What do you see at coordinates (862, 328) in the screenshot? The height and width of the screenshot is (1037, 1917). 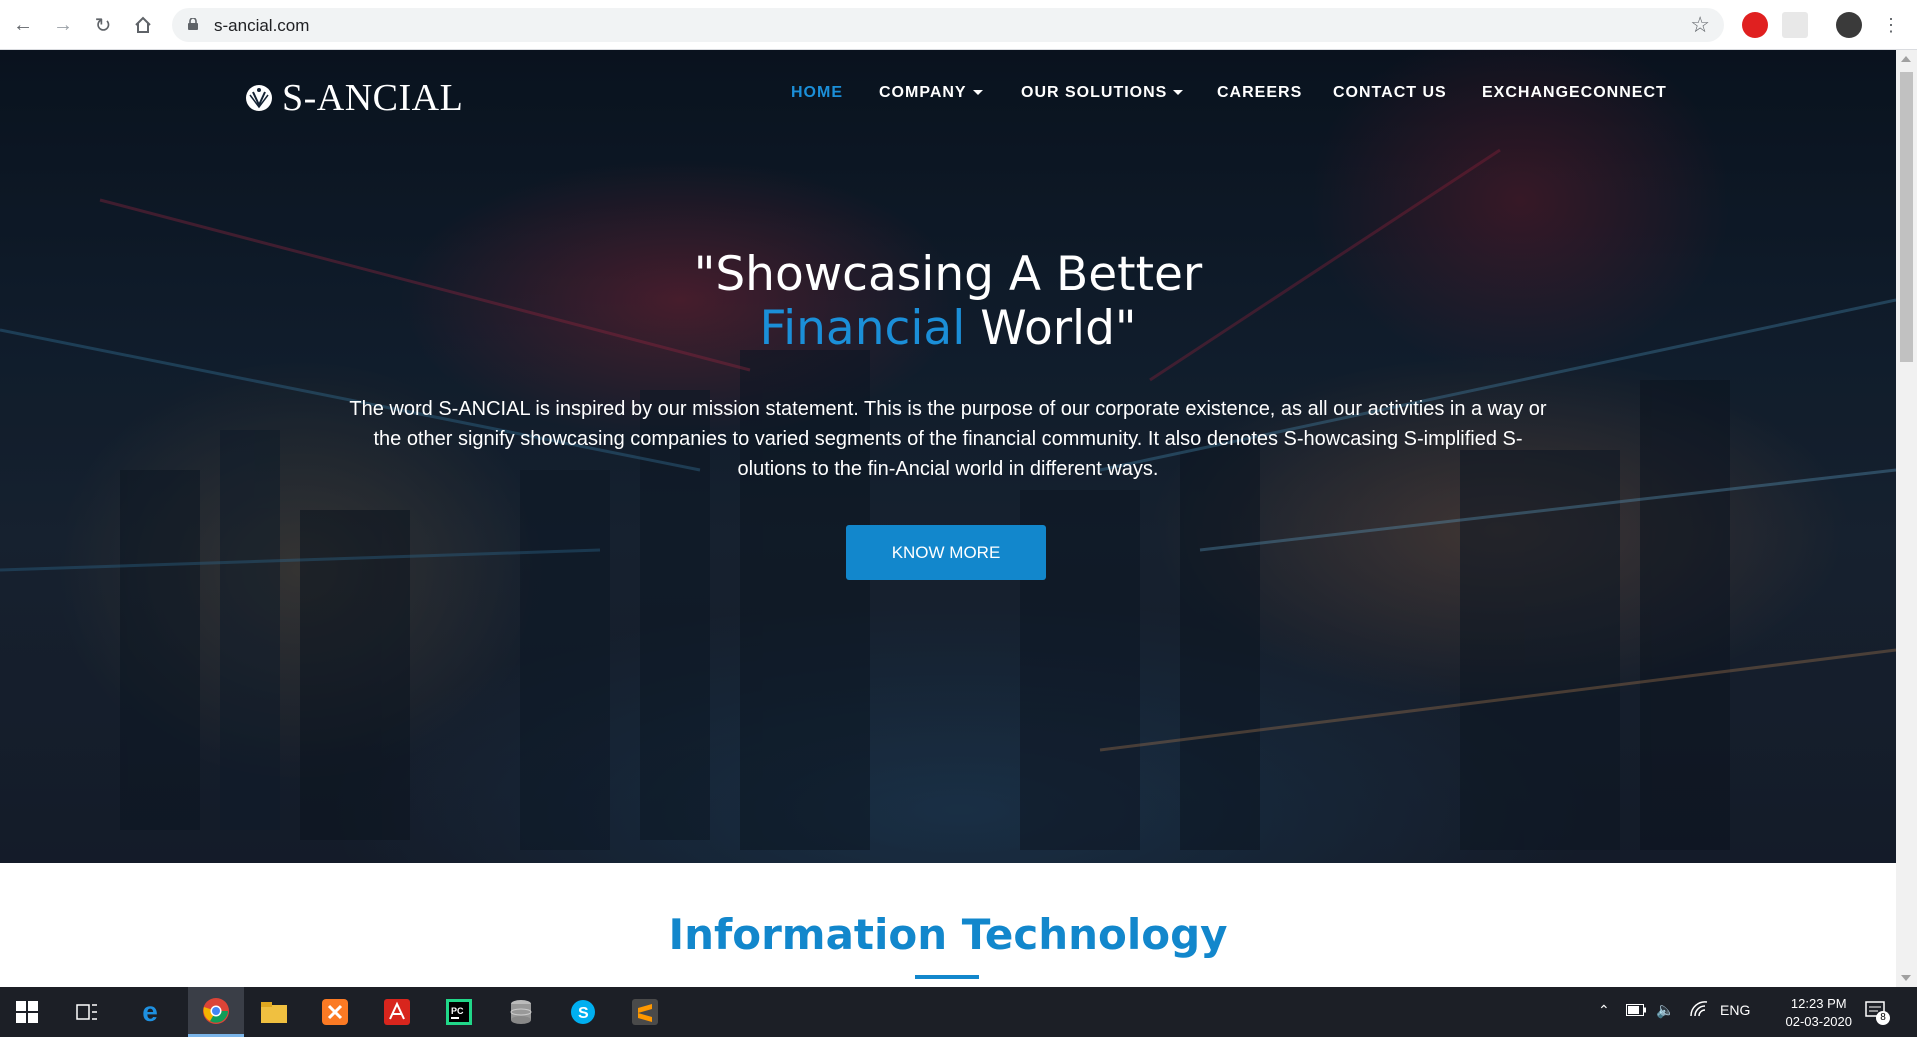 I see `hero-headline-accent: Financial` at bounding box center [862, 328].